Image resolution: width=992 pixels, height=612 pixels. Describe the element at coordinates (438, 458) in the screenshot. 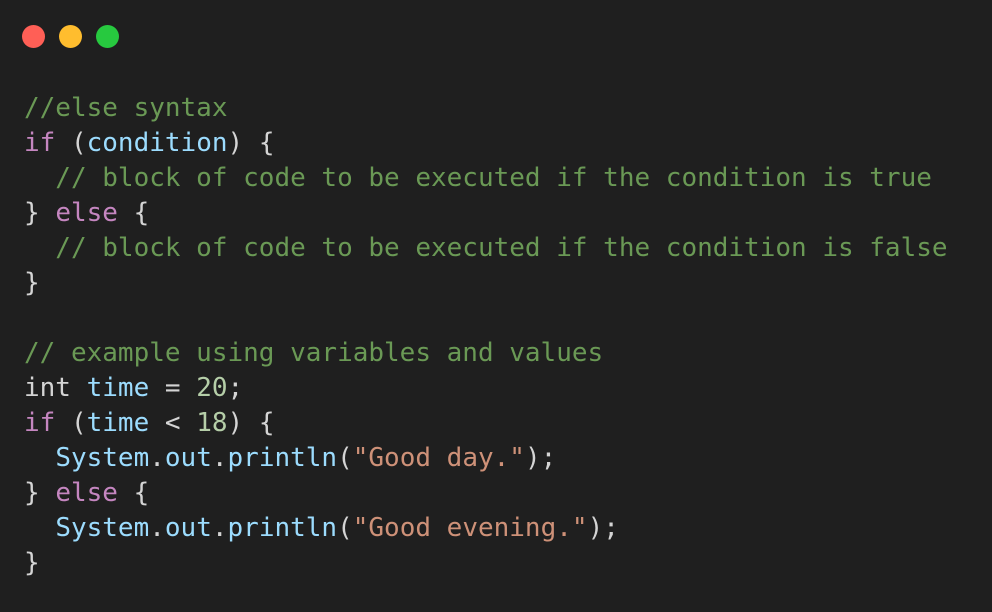

I see `code-token-string: "Good day."` at that location.